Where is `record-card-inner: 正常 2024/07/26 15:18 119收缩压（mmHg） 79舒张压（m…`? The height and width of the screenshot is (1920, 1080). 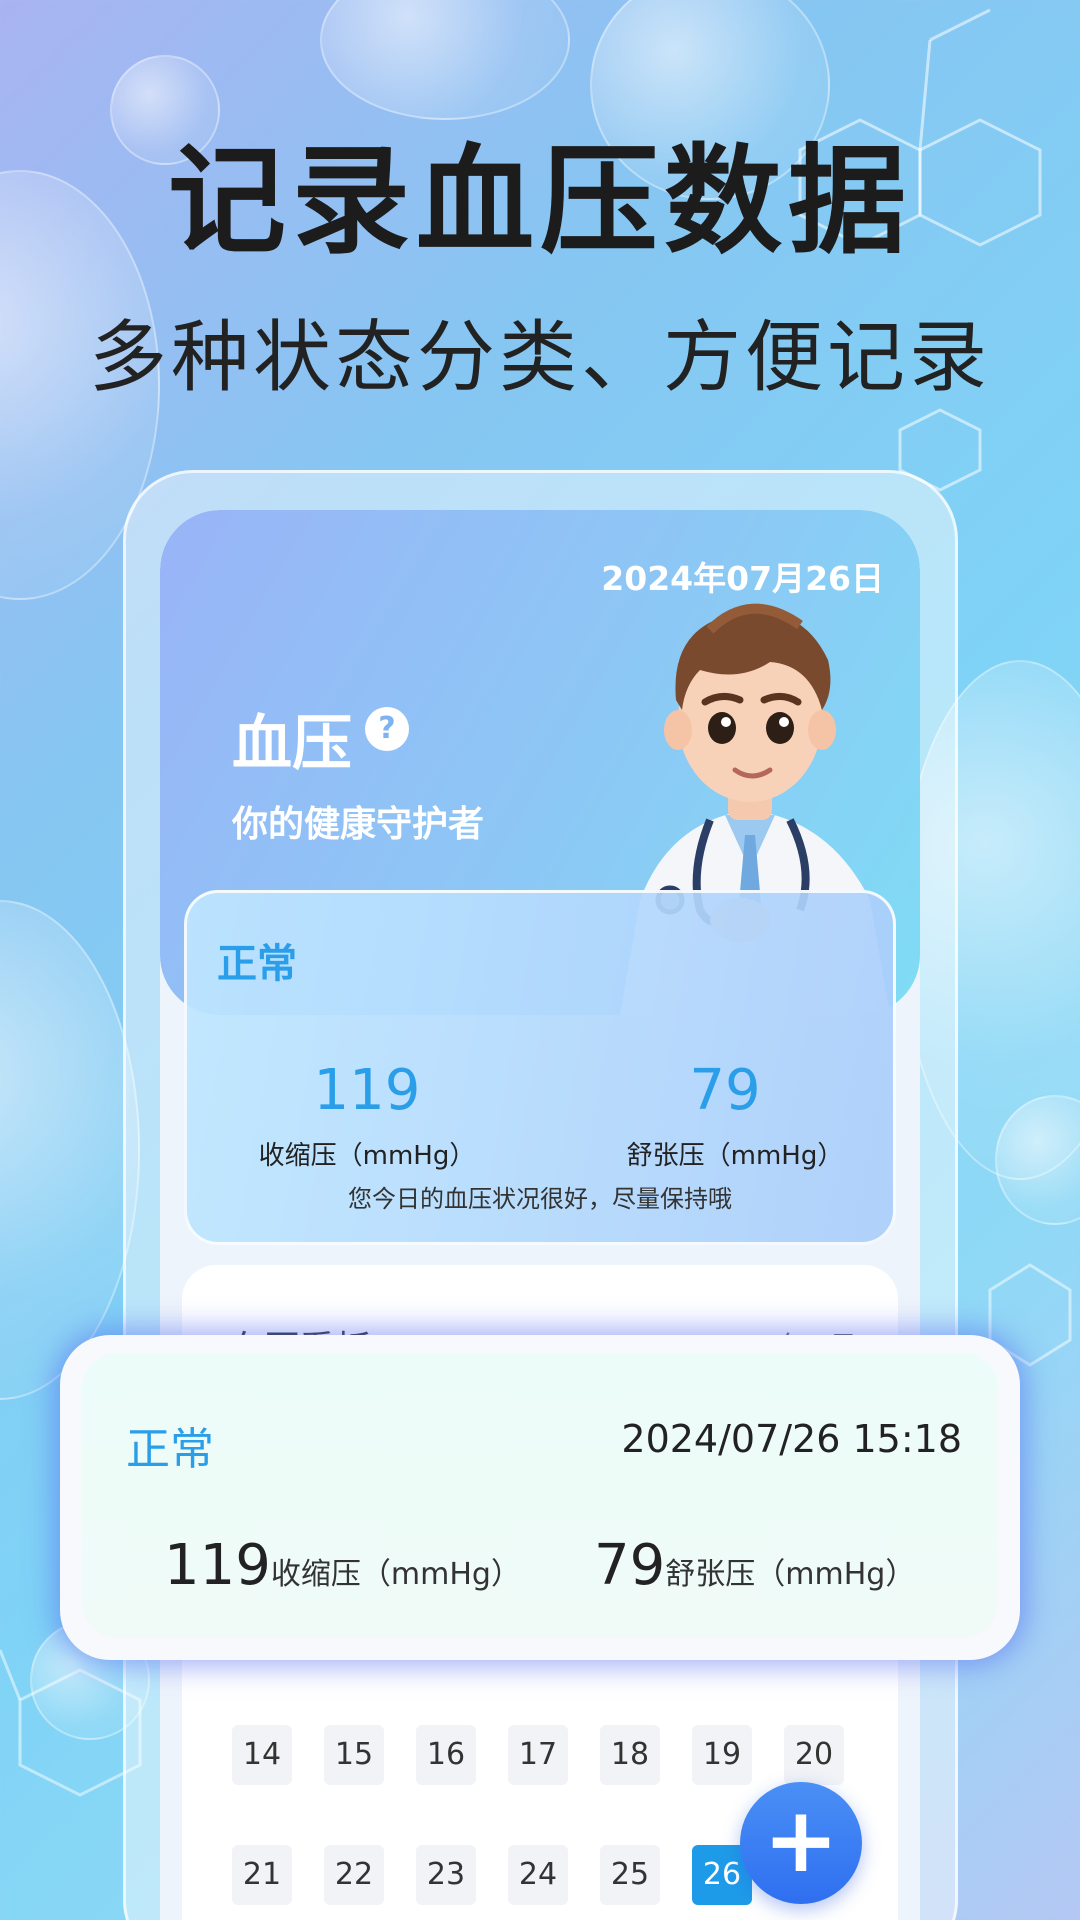
record-card-inner: 正常 2024/07/26 15:18 119收缩压（mmHg） 79舒张压（m… is located at coordinates (540, 1495).